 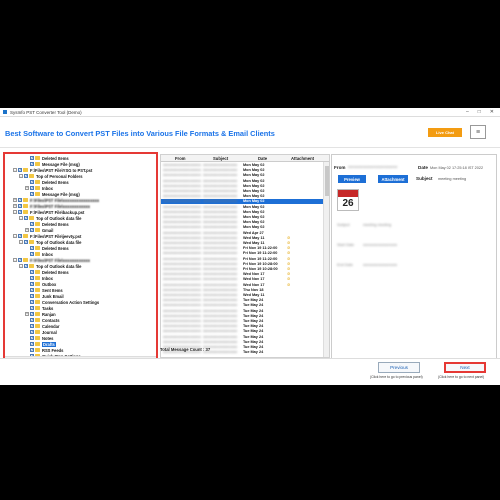 I want to click on tree-item-label: F:\Files\PST File\backup.pst, so click(x=57, y=212).